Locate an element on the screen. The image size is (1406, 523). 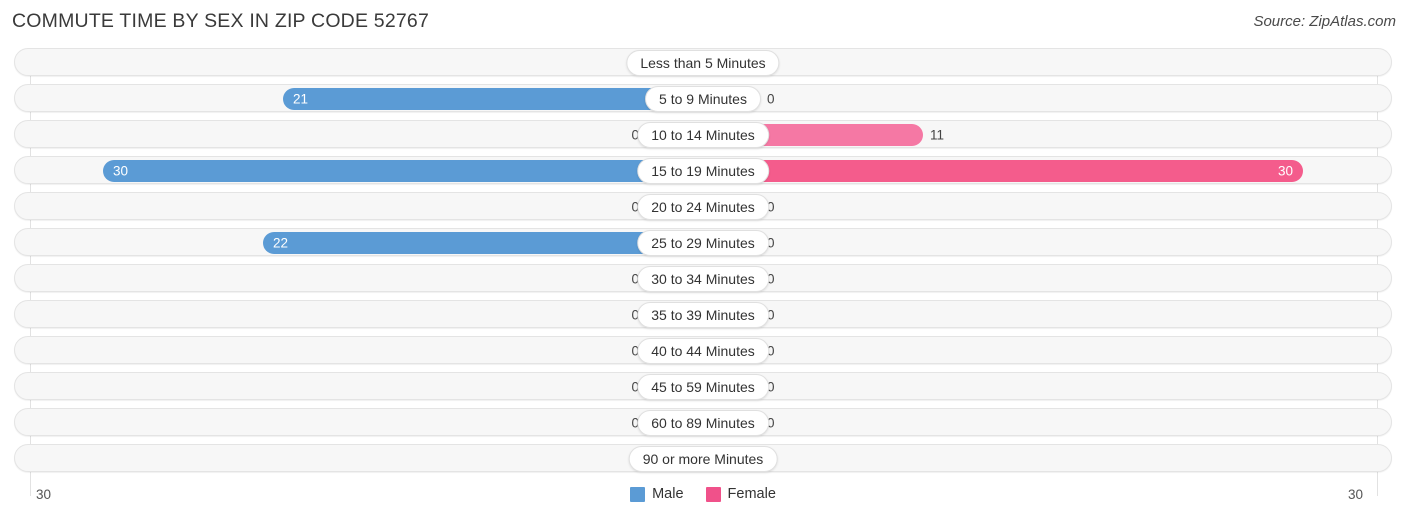
table-row: 0 0 30 to 34 Minutes is located at coordinates (703, 278).